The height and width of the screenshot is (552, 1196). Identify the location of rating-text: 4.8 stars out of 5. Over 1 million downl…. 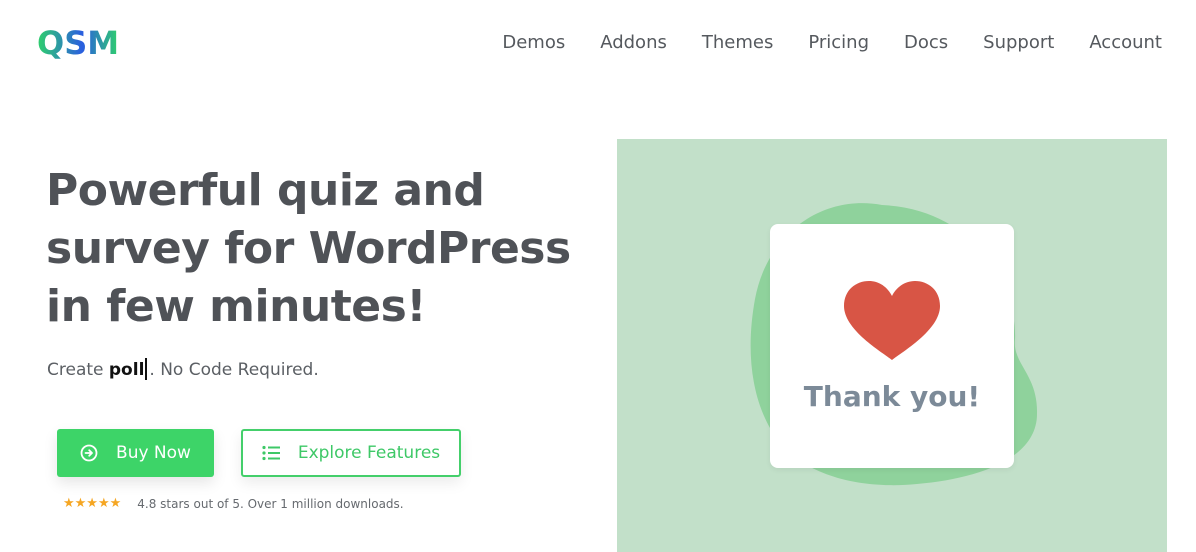
(270, 504).